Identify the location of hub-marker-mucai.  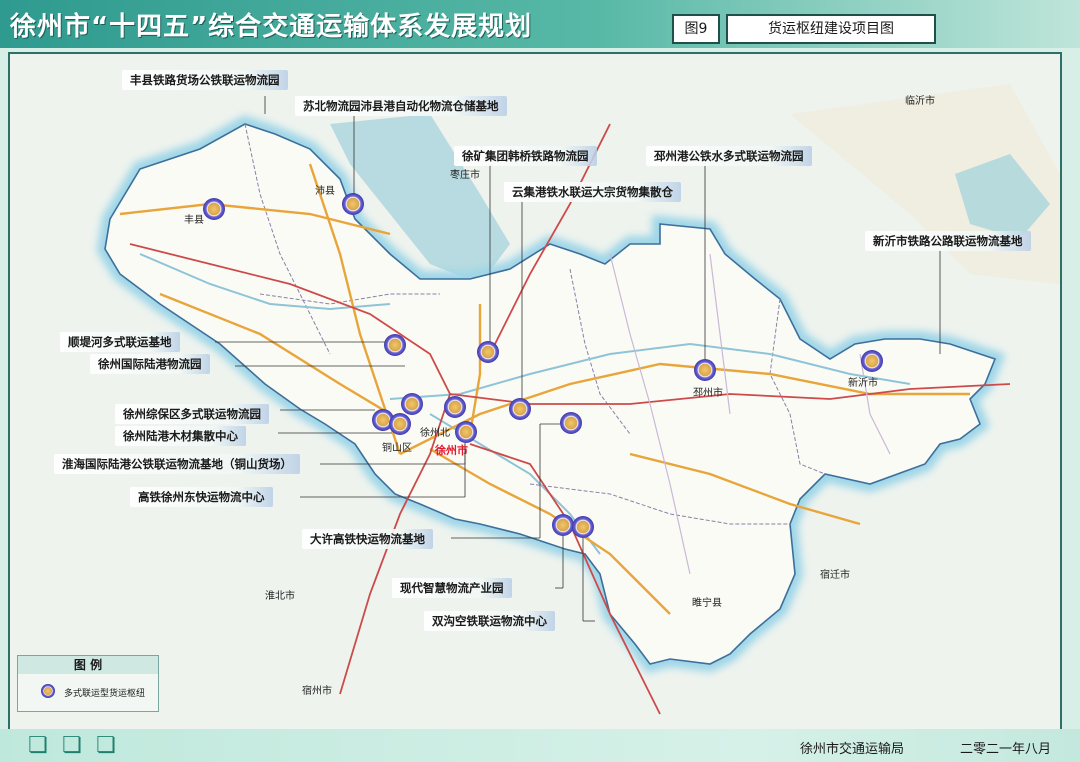
(400, 424).